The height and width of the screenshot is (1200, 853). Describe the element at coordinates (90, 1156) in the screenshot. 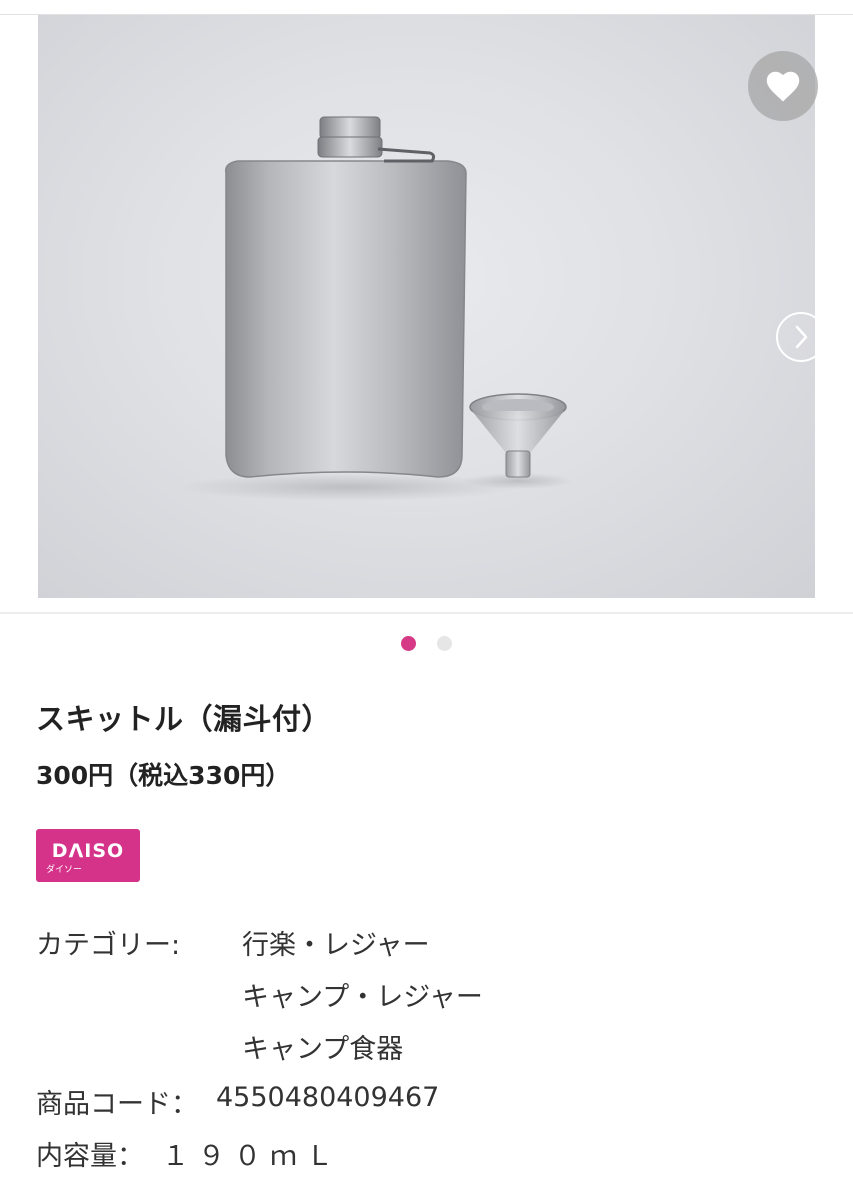

I see `capacity-label: 内容量：` at that location.